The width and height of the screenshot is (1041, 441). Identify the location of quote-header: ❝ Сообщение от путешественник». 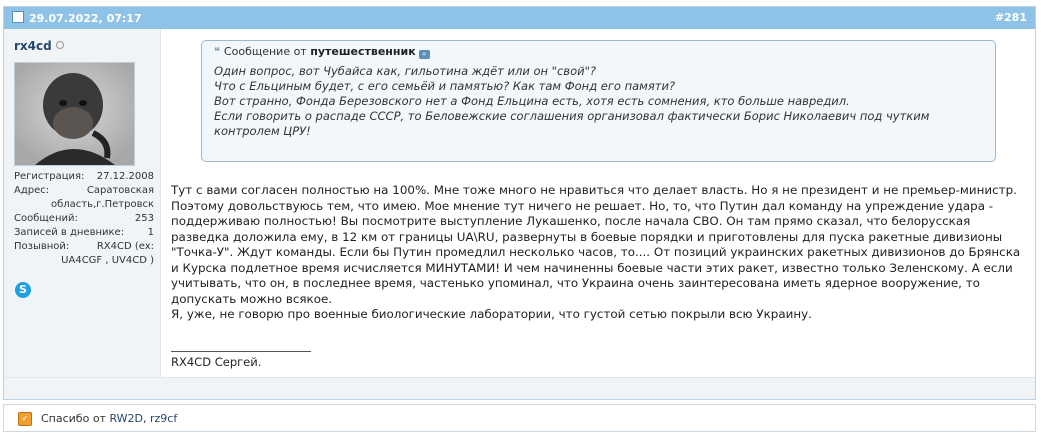
(598, 52).